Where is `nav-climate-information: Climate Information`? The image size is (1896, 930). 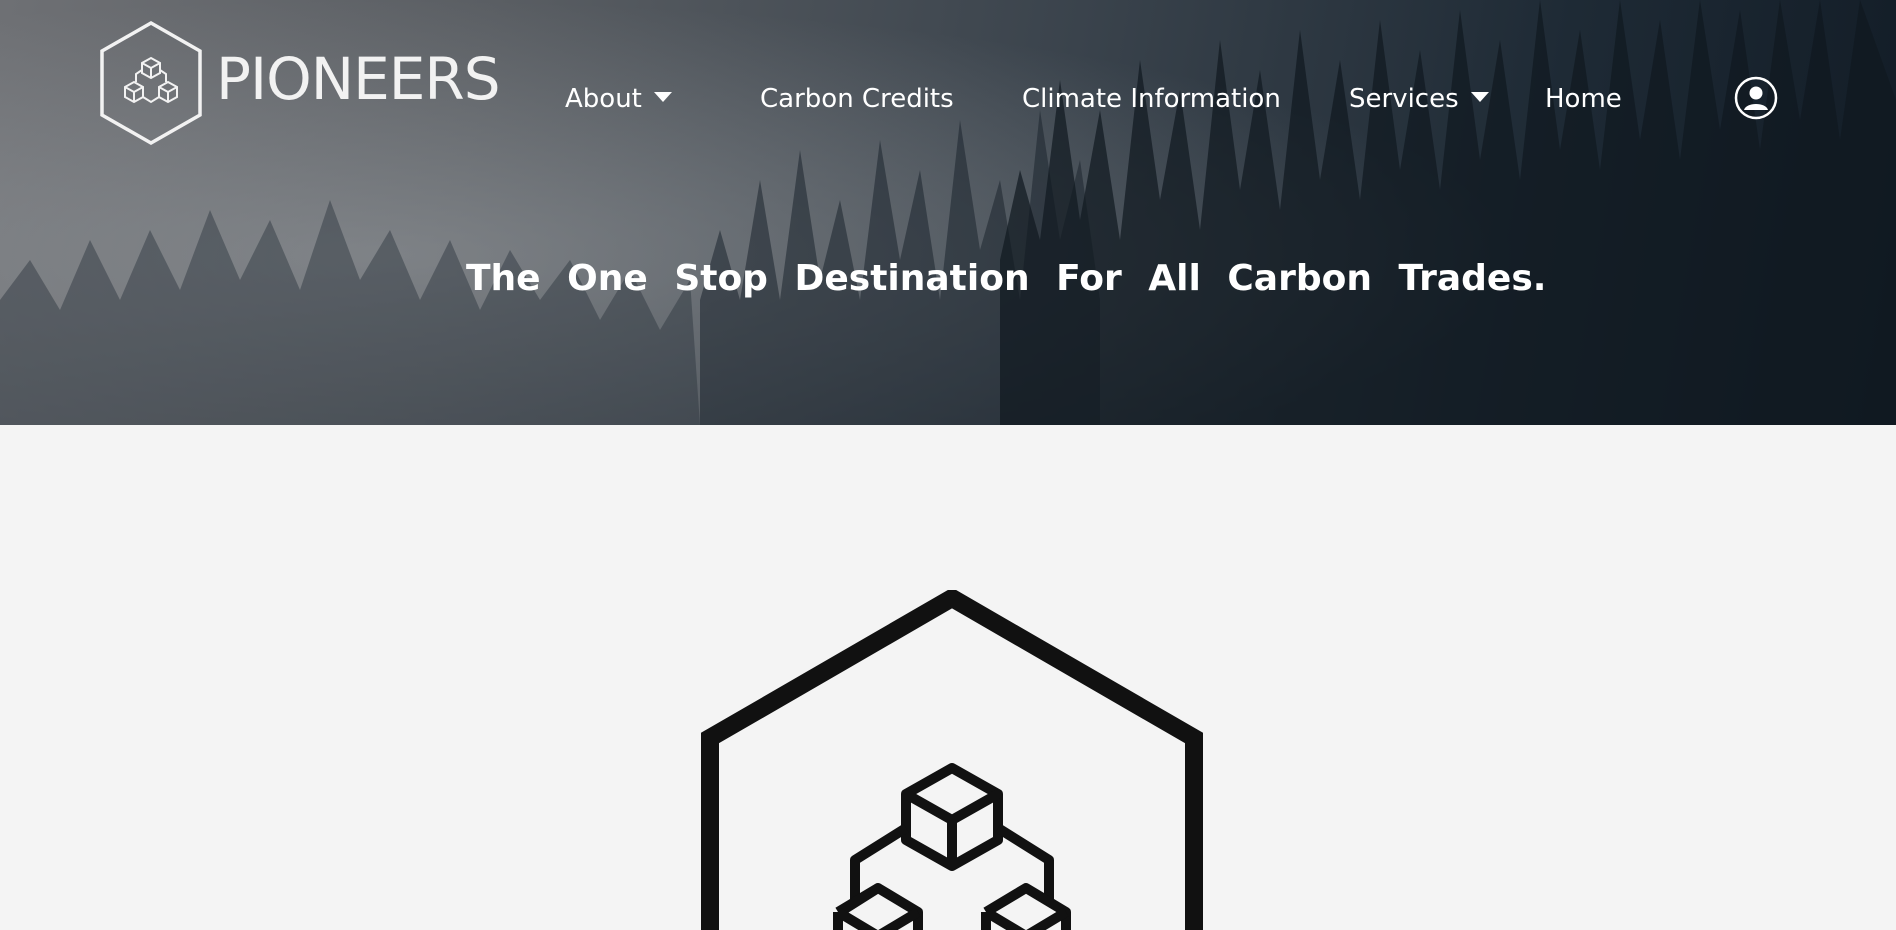 nav-climate-information: Climate Information is located at coordinates (1151, 99).